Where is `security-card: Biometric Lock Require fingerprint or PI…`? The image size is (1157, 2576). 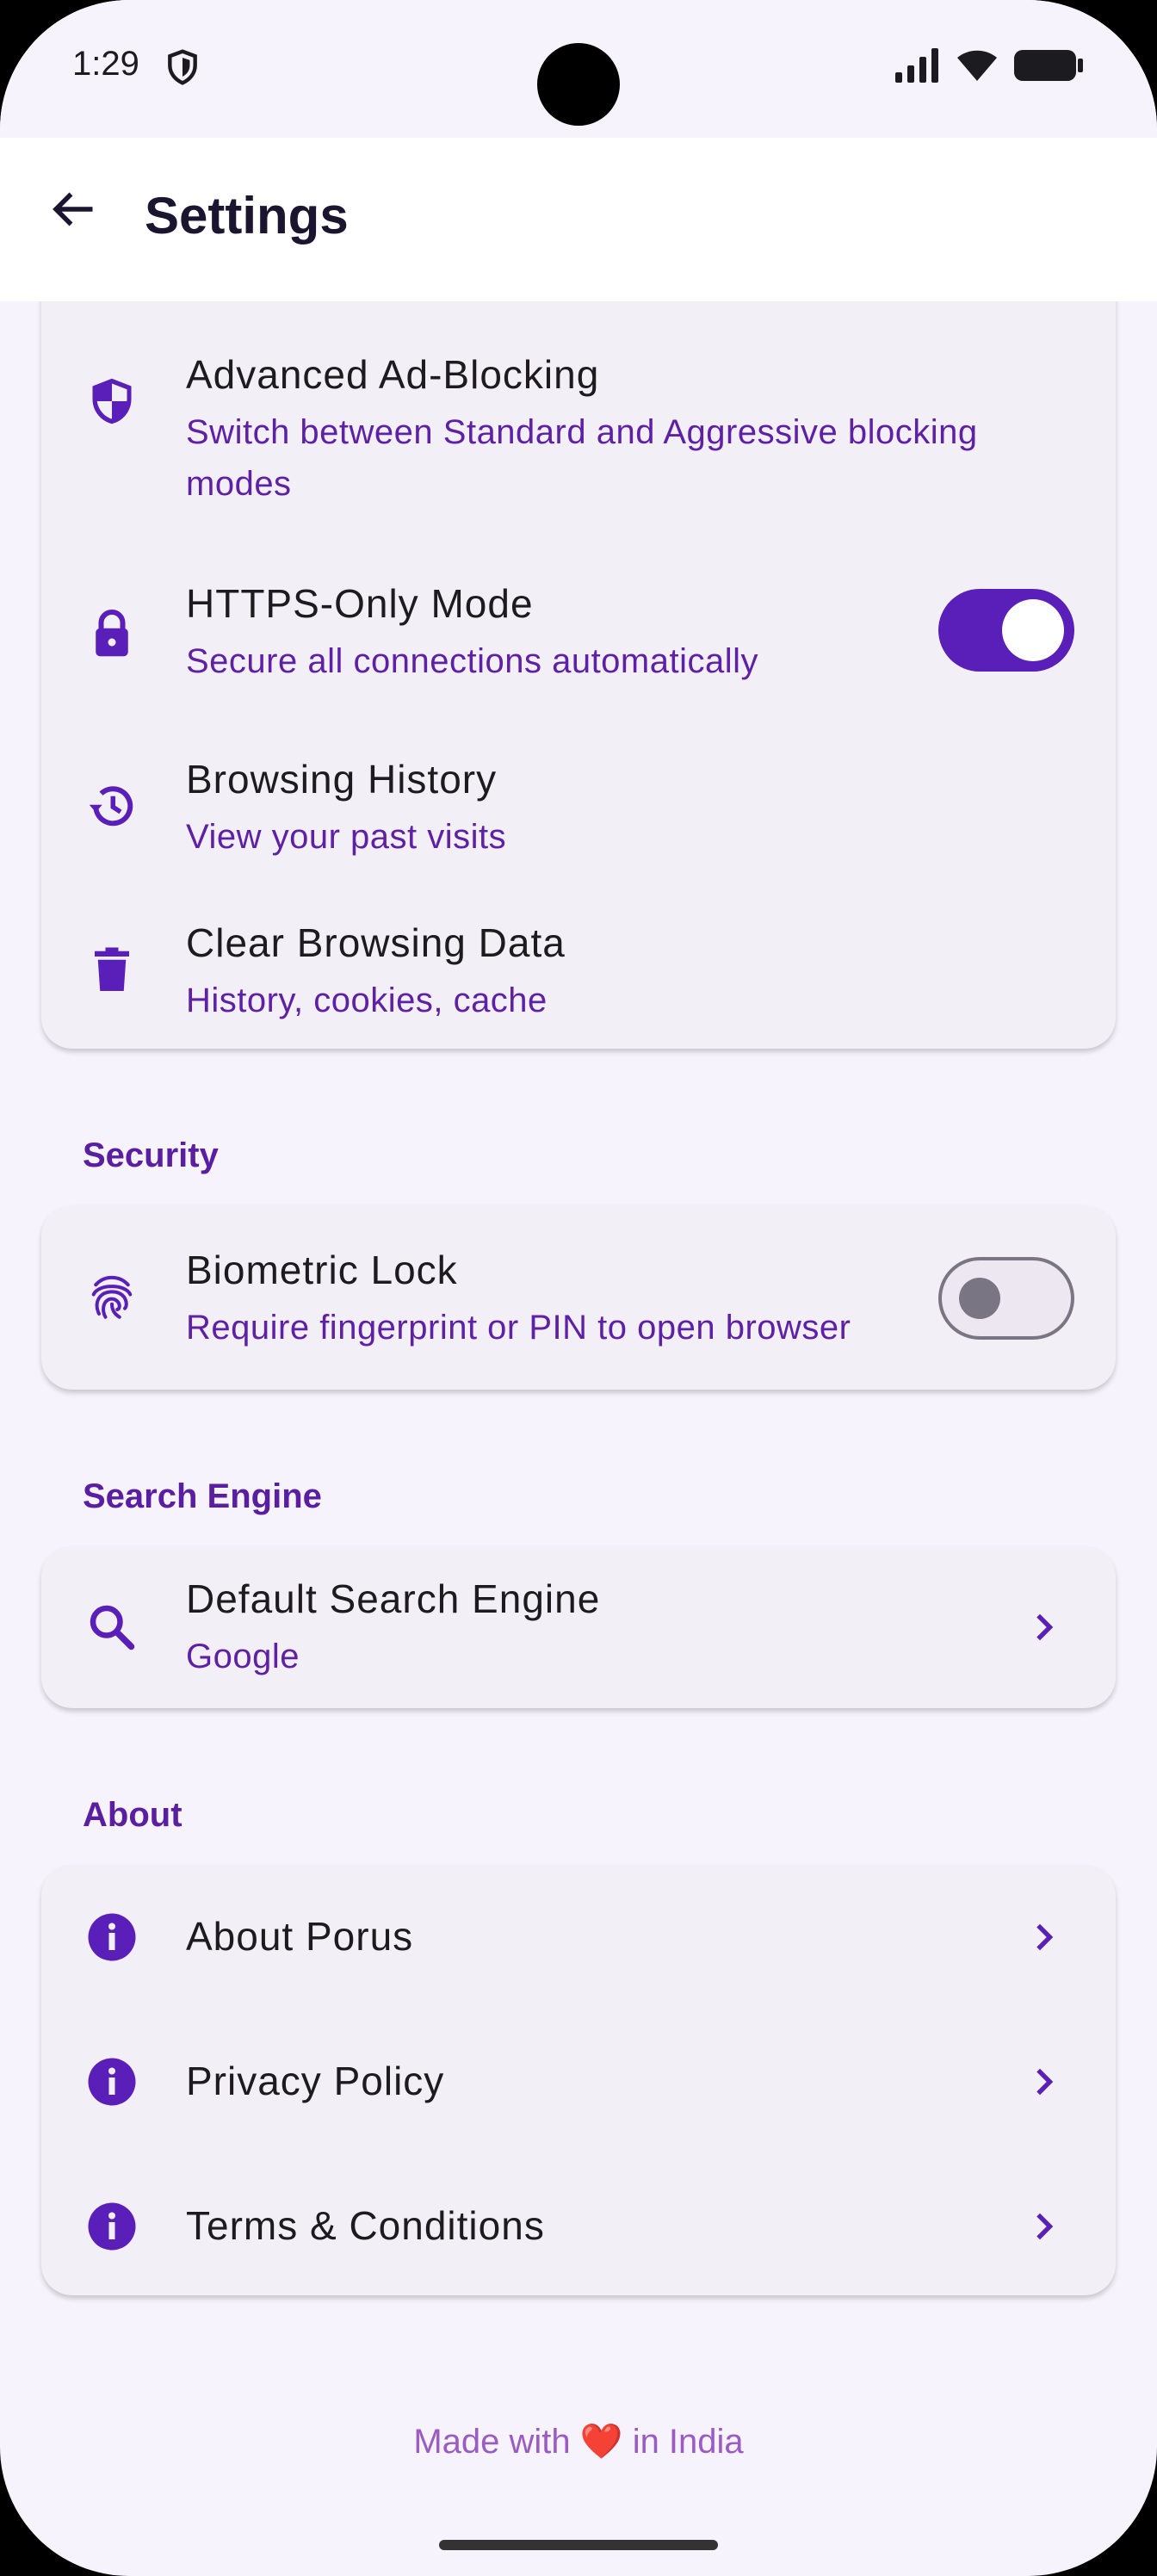
security-card: Biometric Lock Require fingerprint or PI… is located at coordinates (579, 1297).